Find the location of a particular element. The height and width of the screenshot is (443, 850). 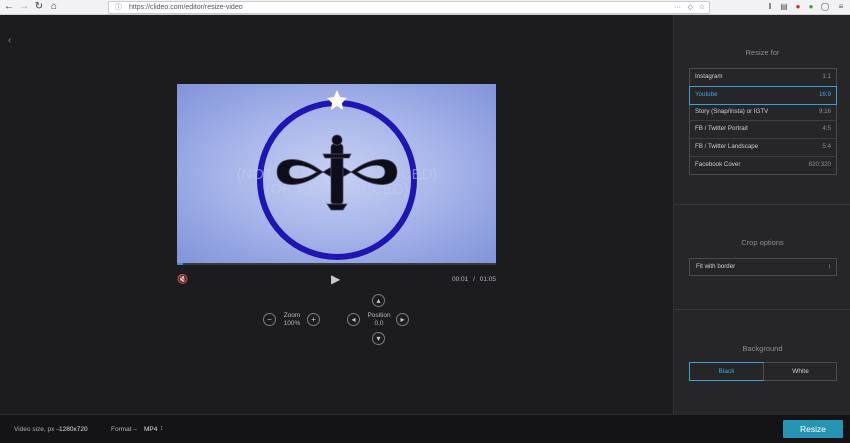

video-frame: (NOT TO BE REPRODUCED) (OR REPRODUCED) is located at coordinates (337, 175).